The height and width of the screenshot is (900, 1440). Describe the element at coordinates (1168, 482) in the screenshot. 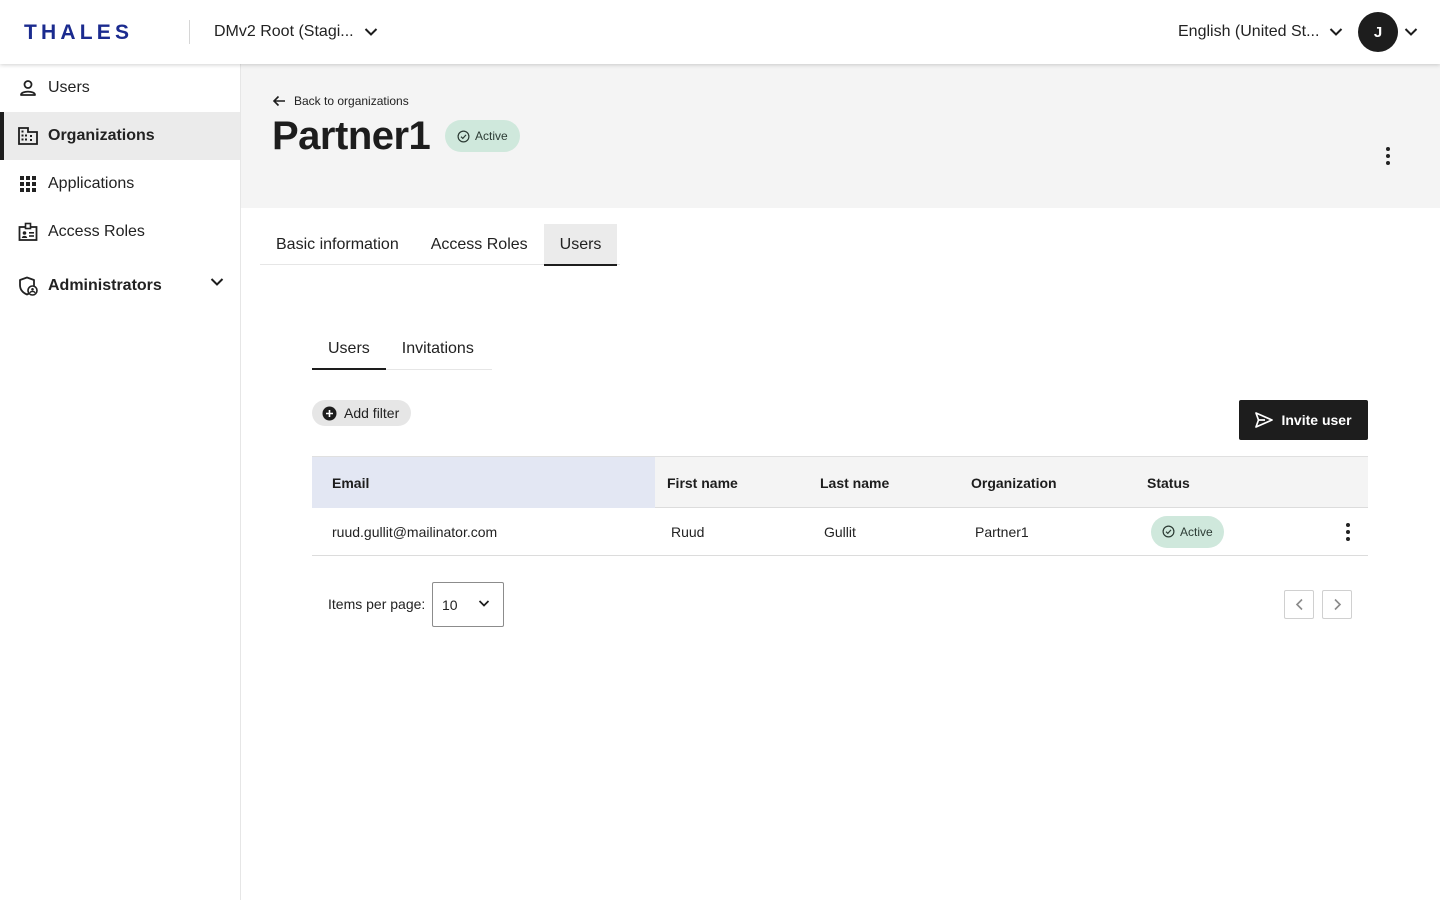

I see `column-header-status: Status` at that location.